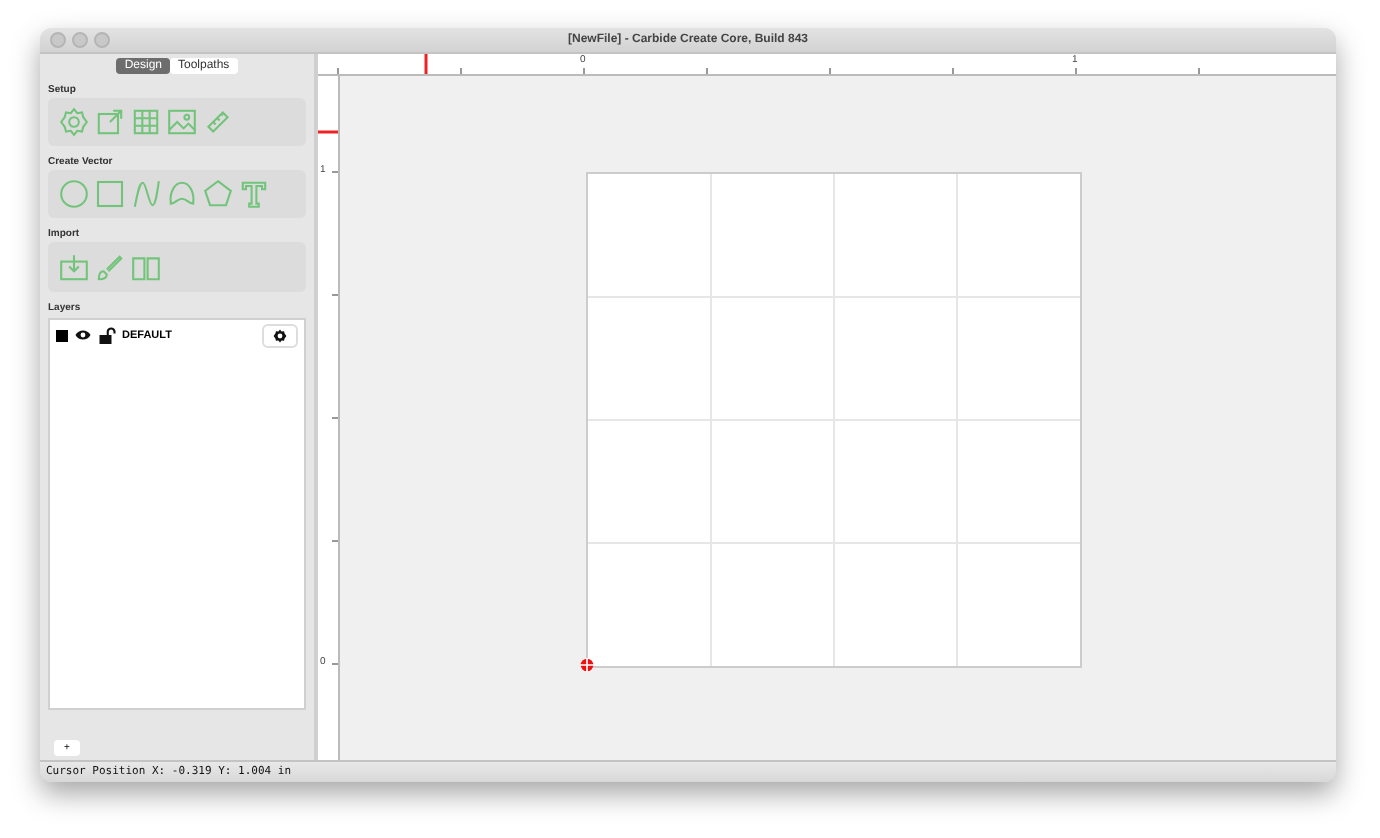 This screenshot has height=838, width=1380. What do you see at coordinates (107, 335) in the screenshot?
I see `unlocked-icon` at bounding box center [107, 335].